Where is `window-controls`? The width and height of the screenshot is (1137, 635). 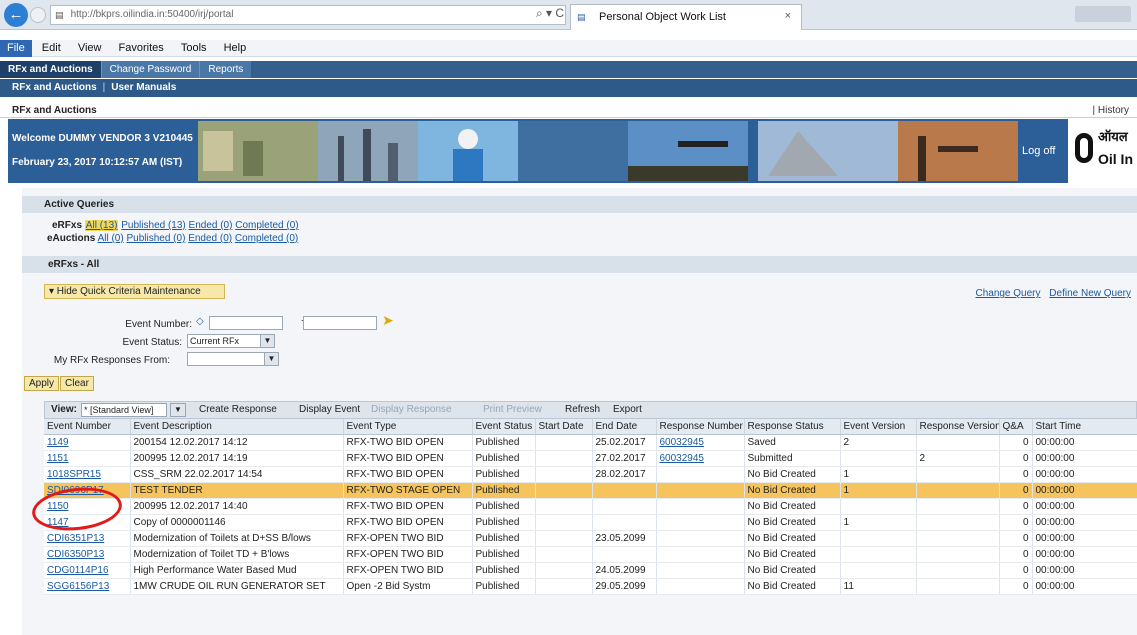
window-controls is located at coordinates (1103, 14).